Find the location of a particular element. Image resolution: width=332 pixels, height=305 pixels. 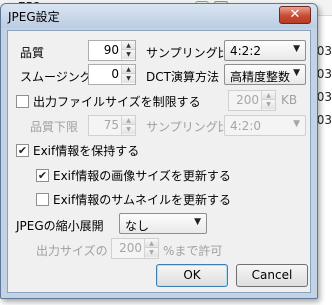

quality-min-label: 品質下限 is located at coordinates (54, 127).